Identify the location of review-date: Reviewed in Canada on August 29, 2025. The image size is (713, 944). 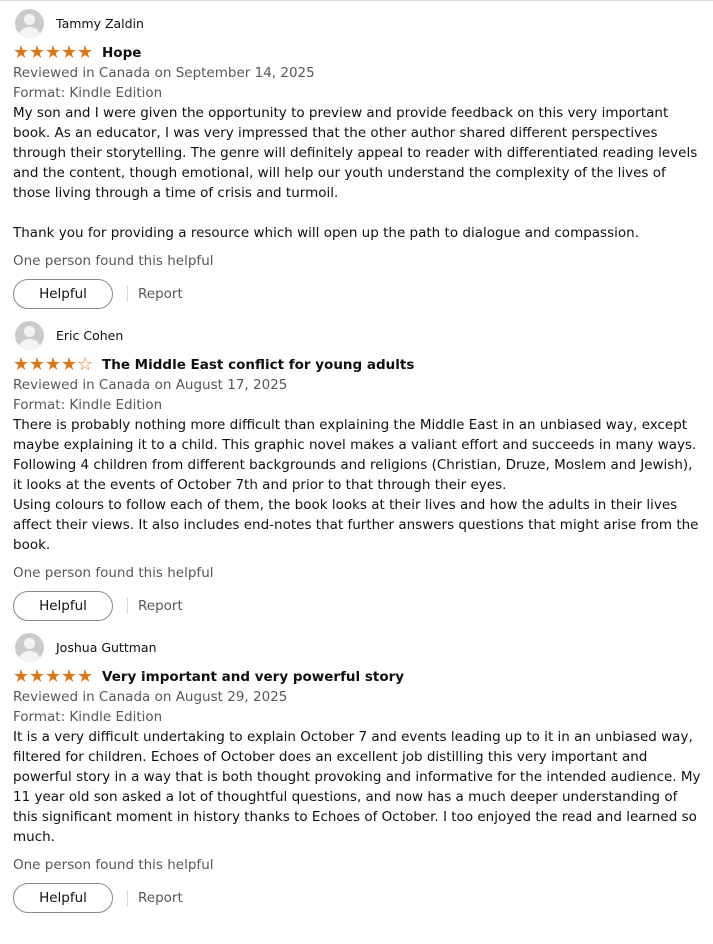
(150, 697).